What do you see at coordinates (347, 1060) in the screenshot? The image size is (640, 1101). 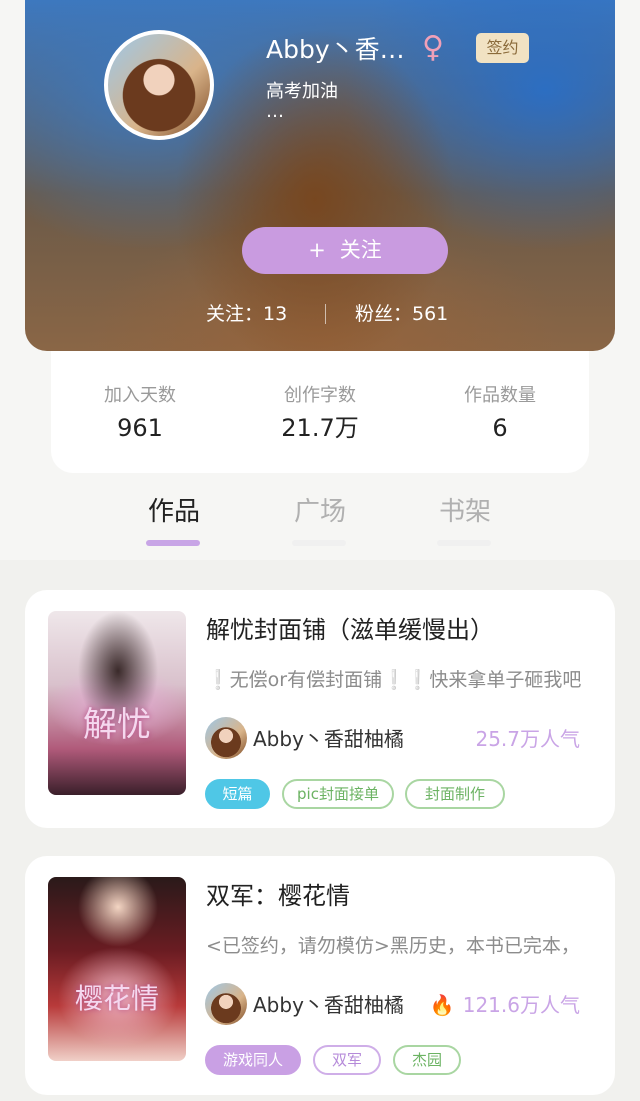 I see `tag-shuangjun: 双军` at bounding box center [347, 1060].